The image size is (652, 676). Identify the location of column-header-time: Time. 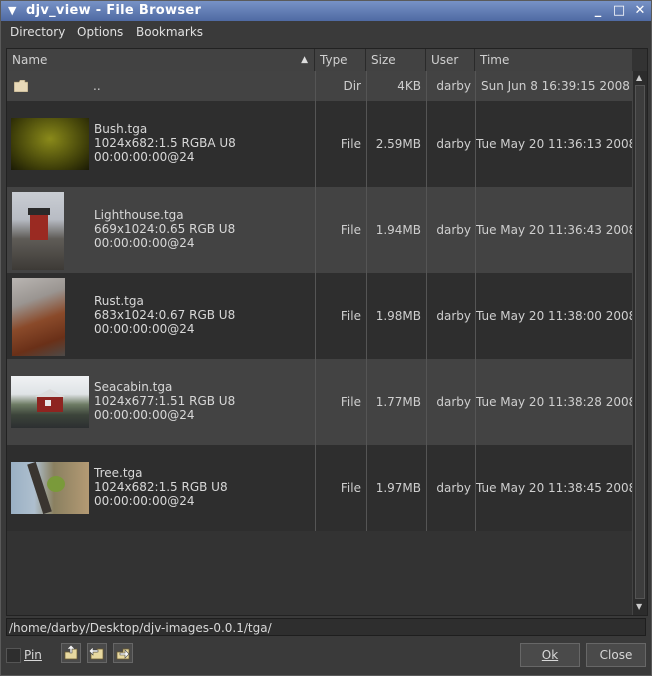
(553, 60).